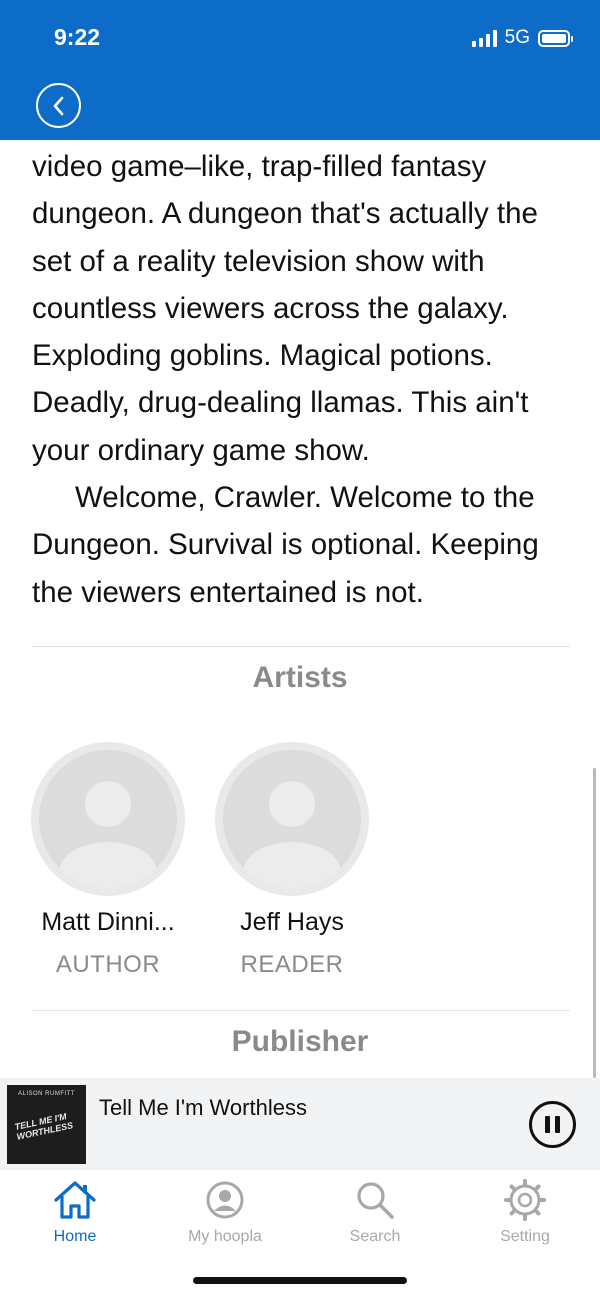  Describe the element at coordinates (300, 677) in the screenshot. I see `artists-heading: Artists` at that location.